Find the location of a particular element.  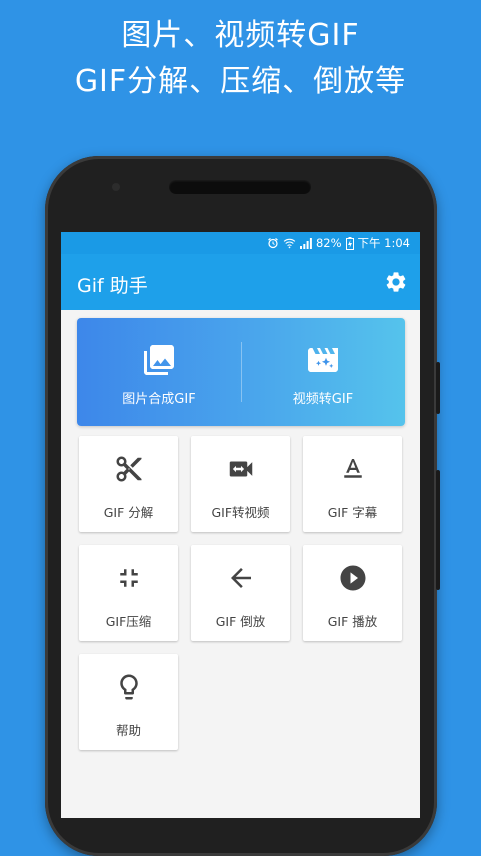

alarm-icon is located at coordinates (273, 243).